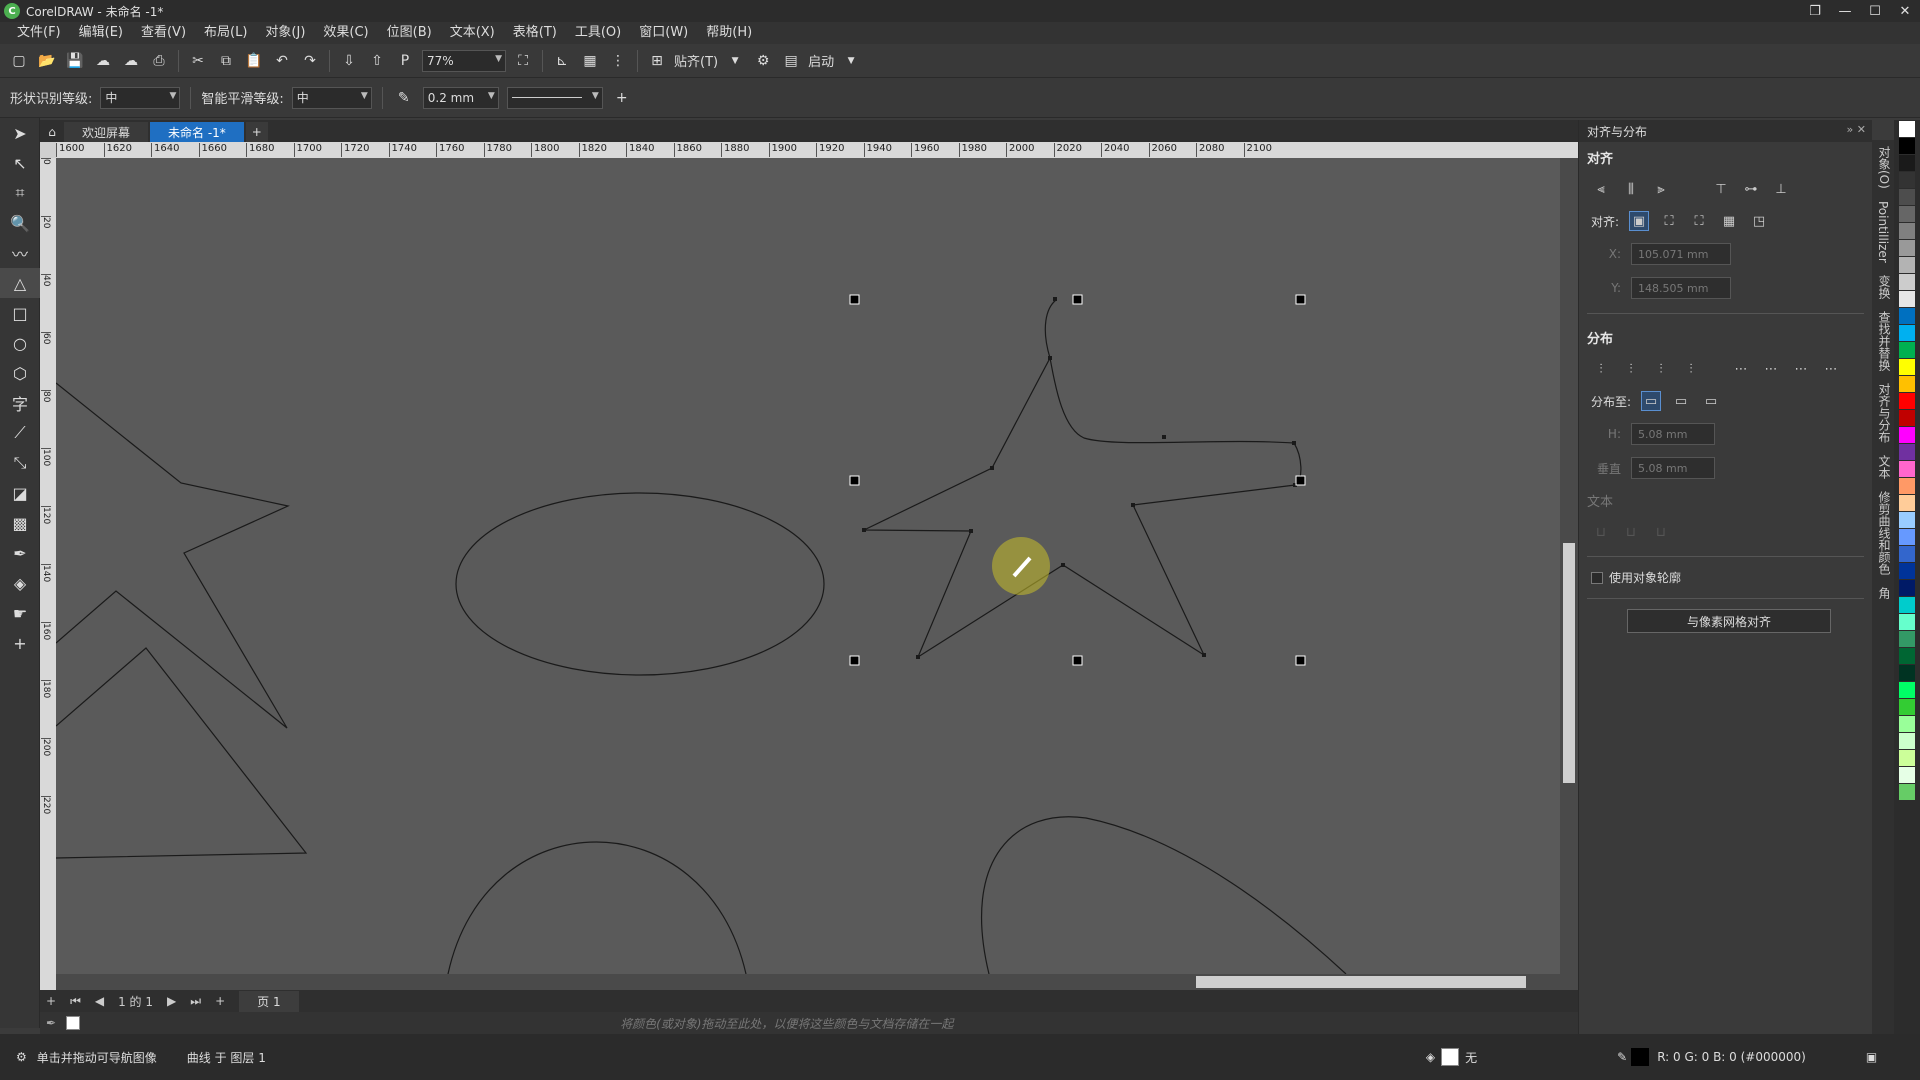 The width and height of the screenshot is (1920, 1080). I want to click on pick-tool-icon: ➤, so click(20, 133).